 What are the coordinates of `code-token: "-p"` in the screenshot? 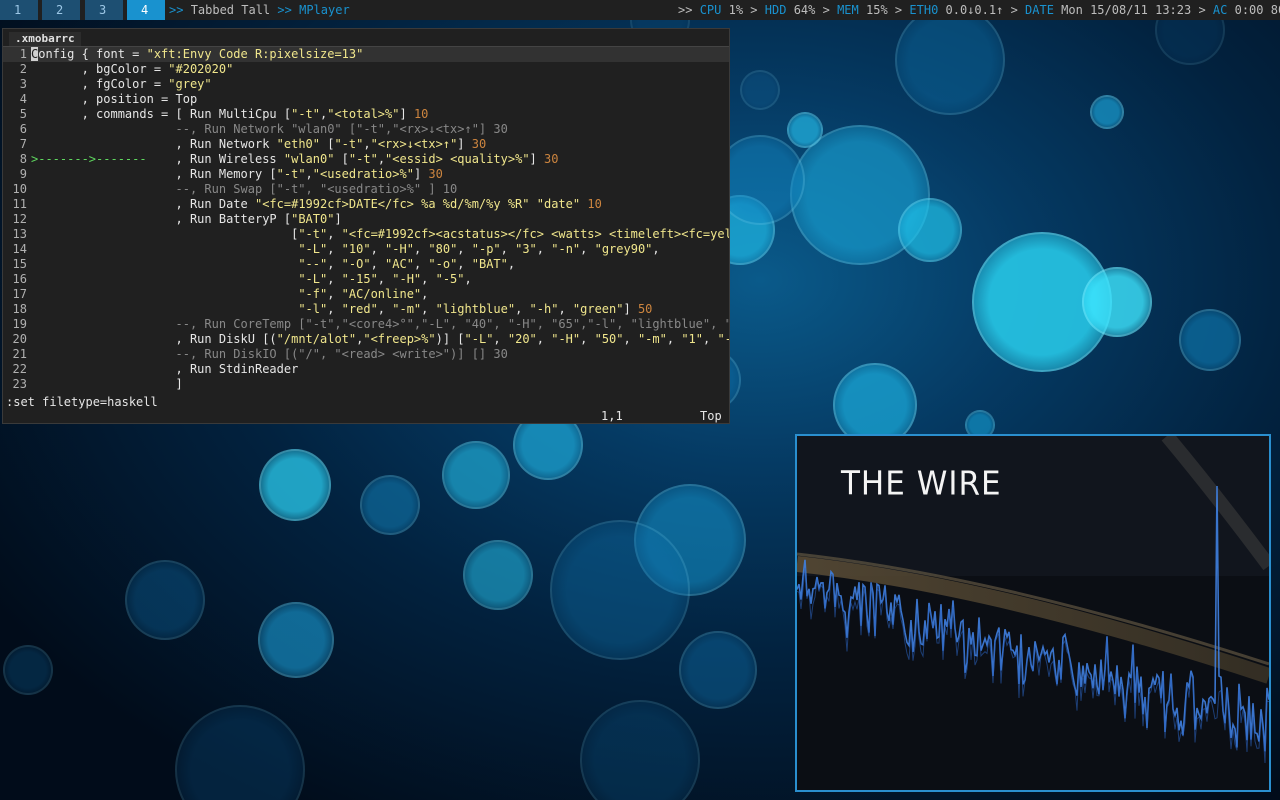 It's located at (486, 249).